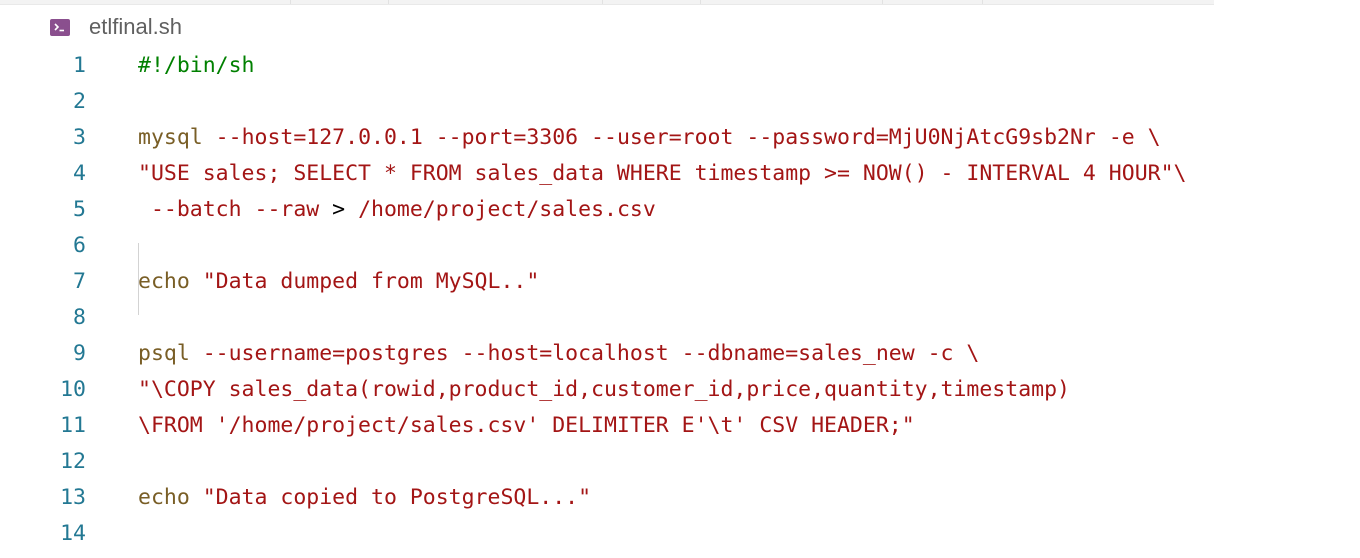 Image resolution: width=1360 pixels, height=558 pixels. What do you see at coordinates (79, 209) in the screenshot?
I see `line-number: 5` at bounding box center [79, 209].